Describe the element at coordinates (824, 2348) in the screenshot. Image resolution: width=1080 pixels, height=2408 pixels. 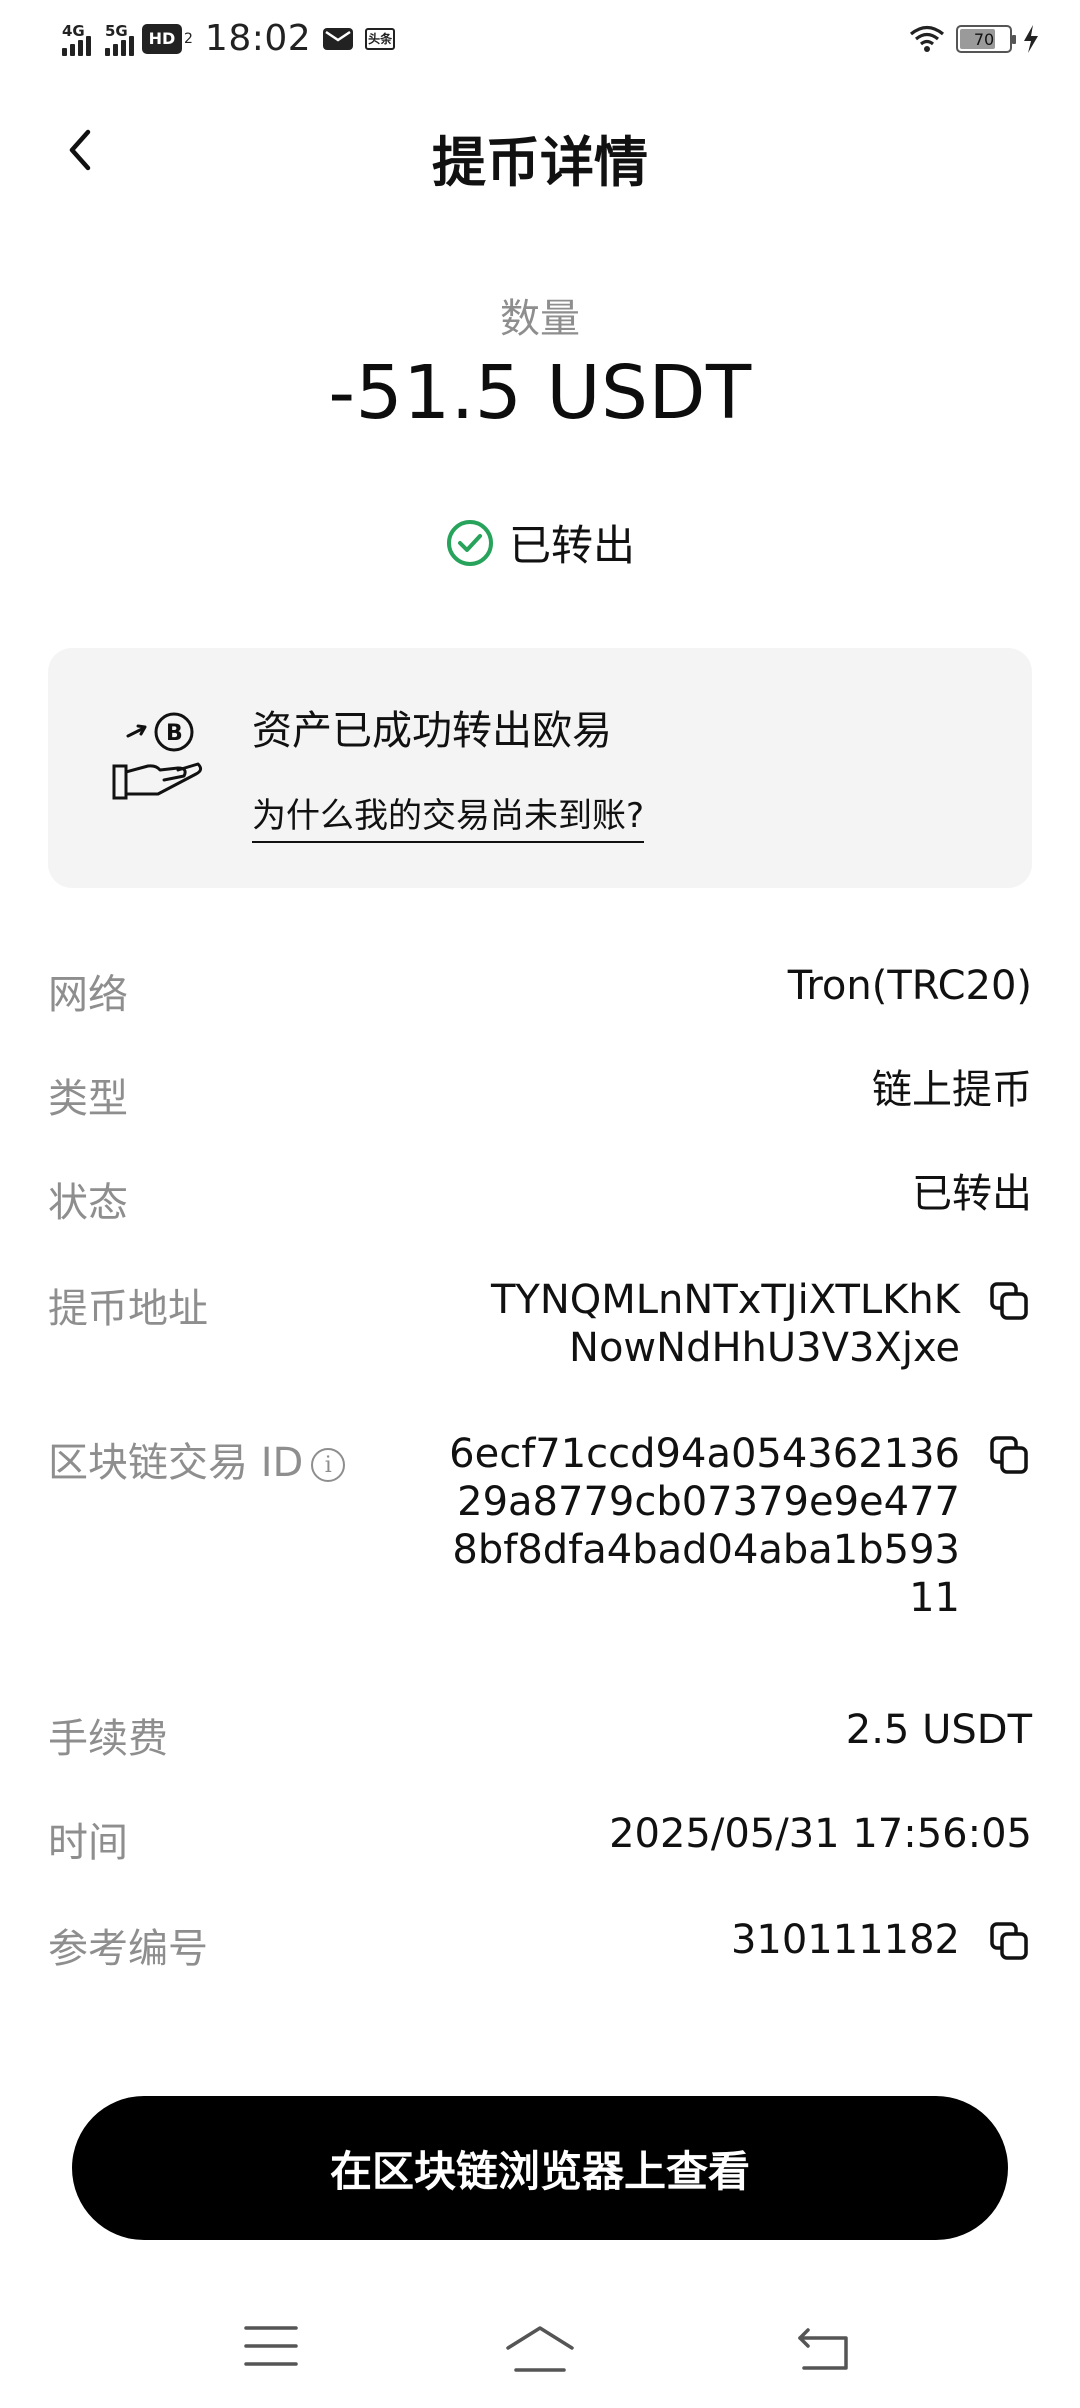
I see `back-icon` at that location.